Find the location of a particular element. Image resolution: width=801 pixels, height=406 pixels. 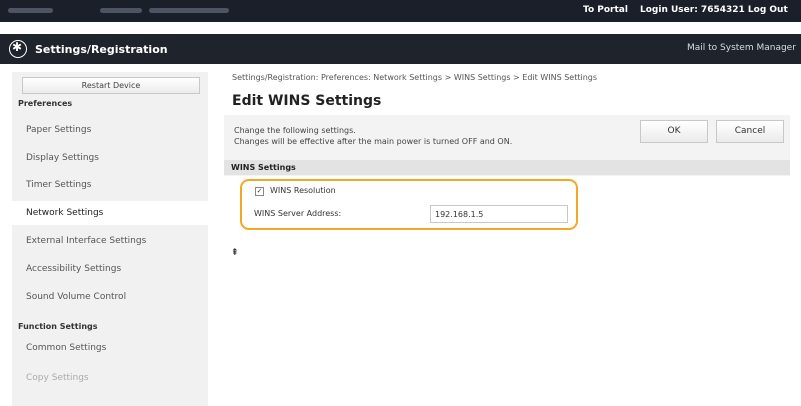

ok-button: OK is located at coordinates (674, 131).